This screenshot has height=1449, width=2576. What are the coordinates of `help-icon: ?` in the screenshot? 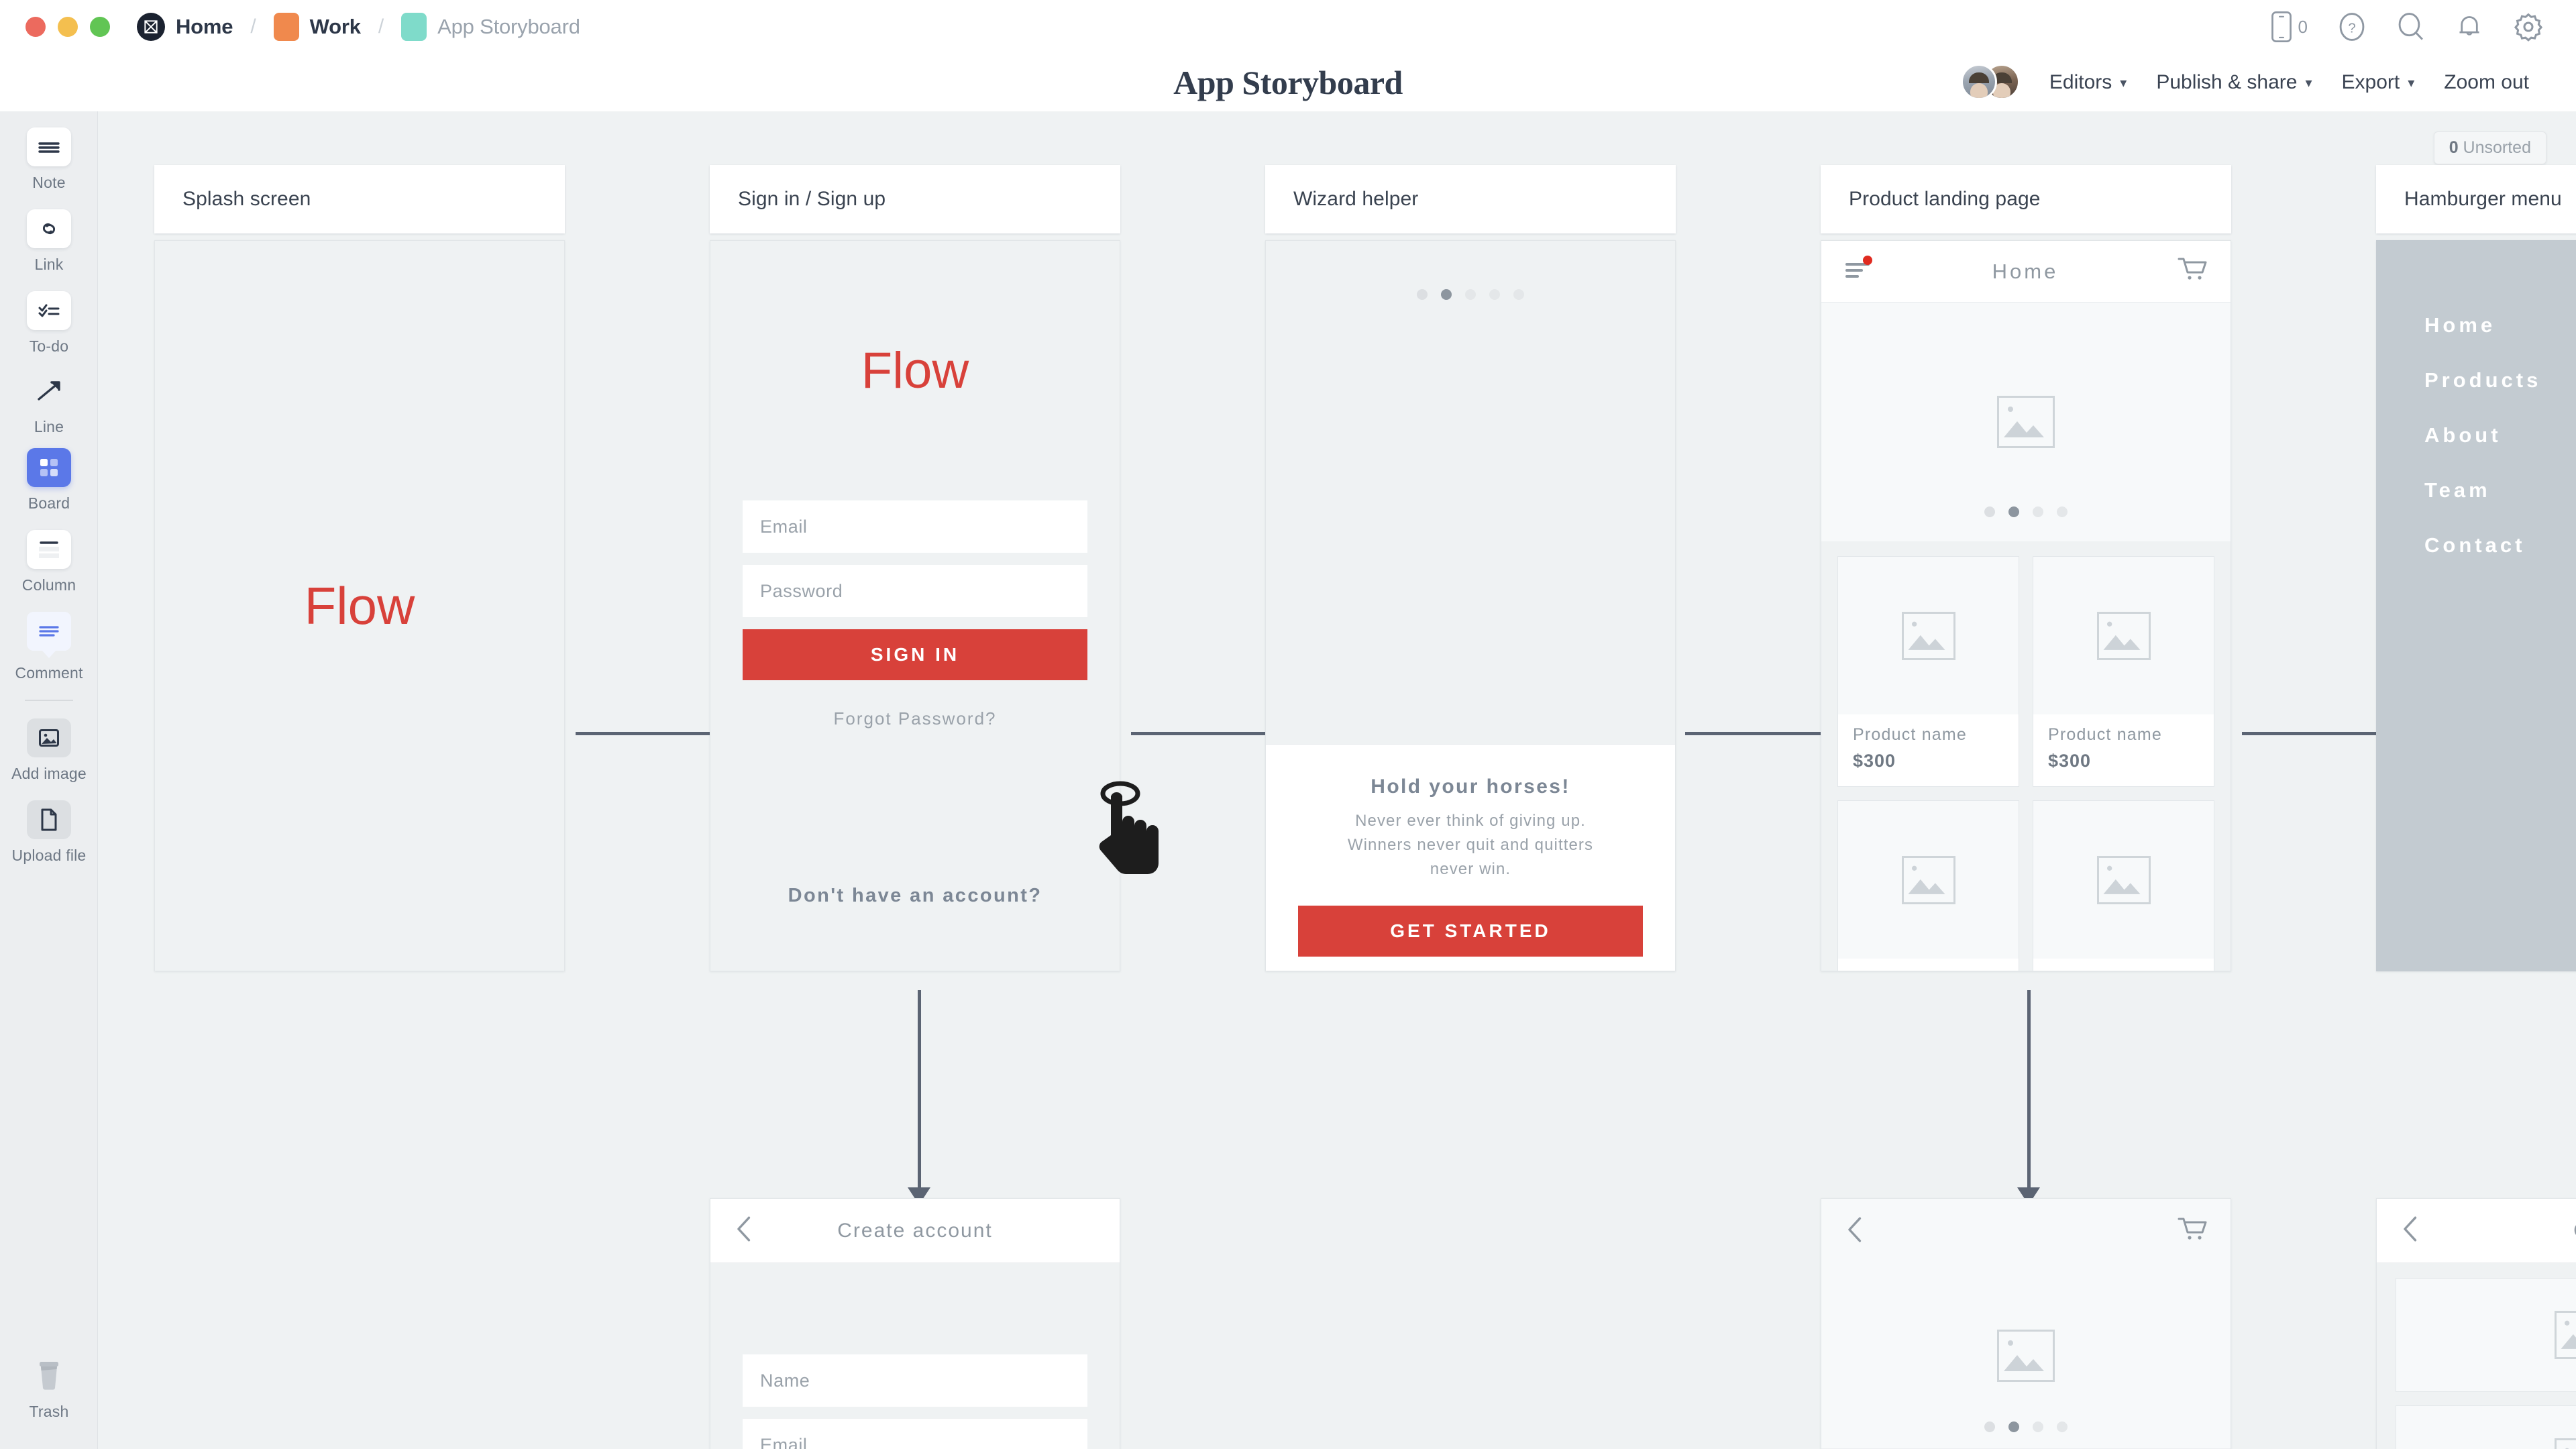 It's located at (2352, 27).